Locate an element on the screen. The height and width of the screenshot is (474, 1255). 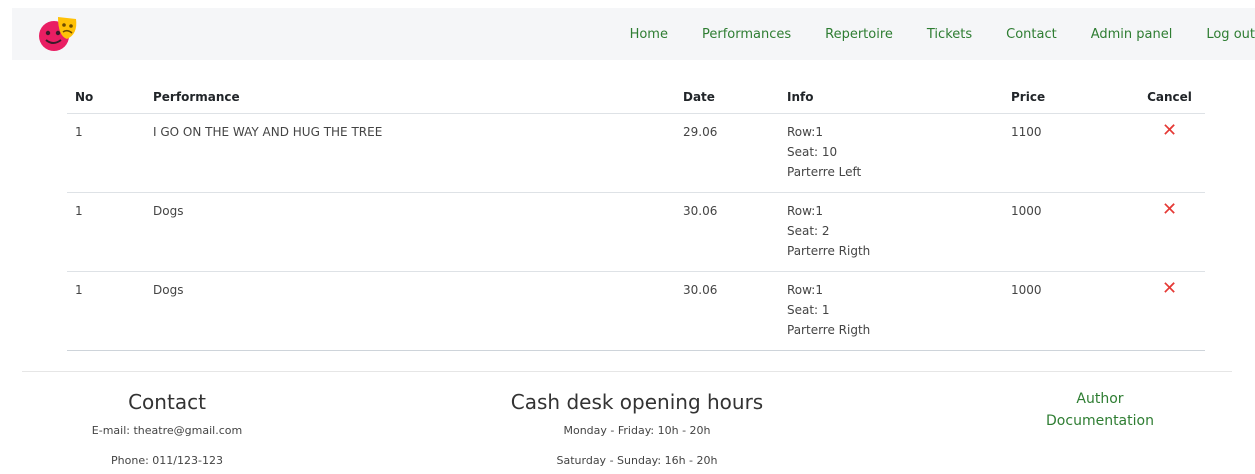
footer-hours-title: Cash desk opening hours is located at coordinates (637, 402).